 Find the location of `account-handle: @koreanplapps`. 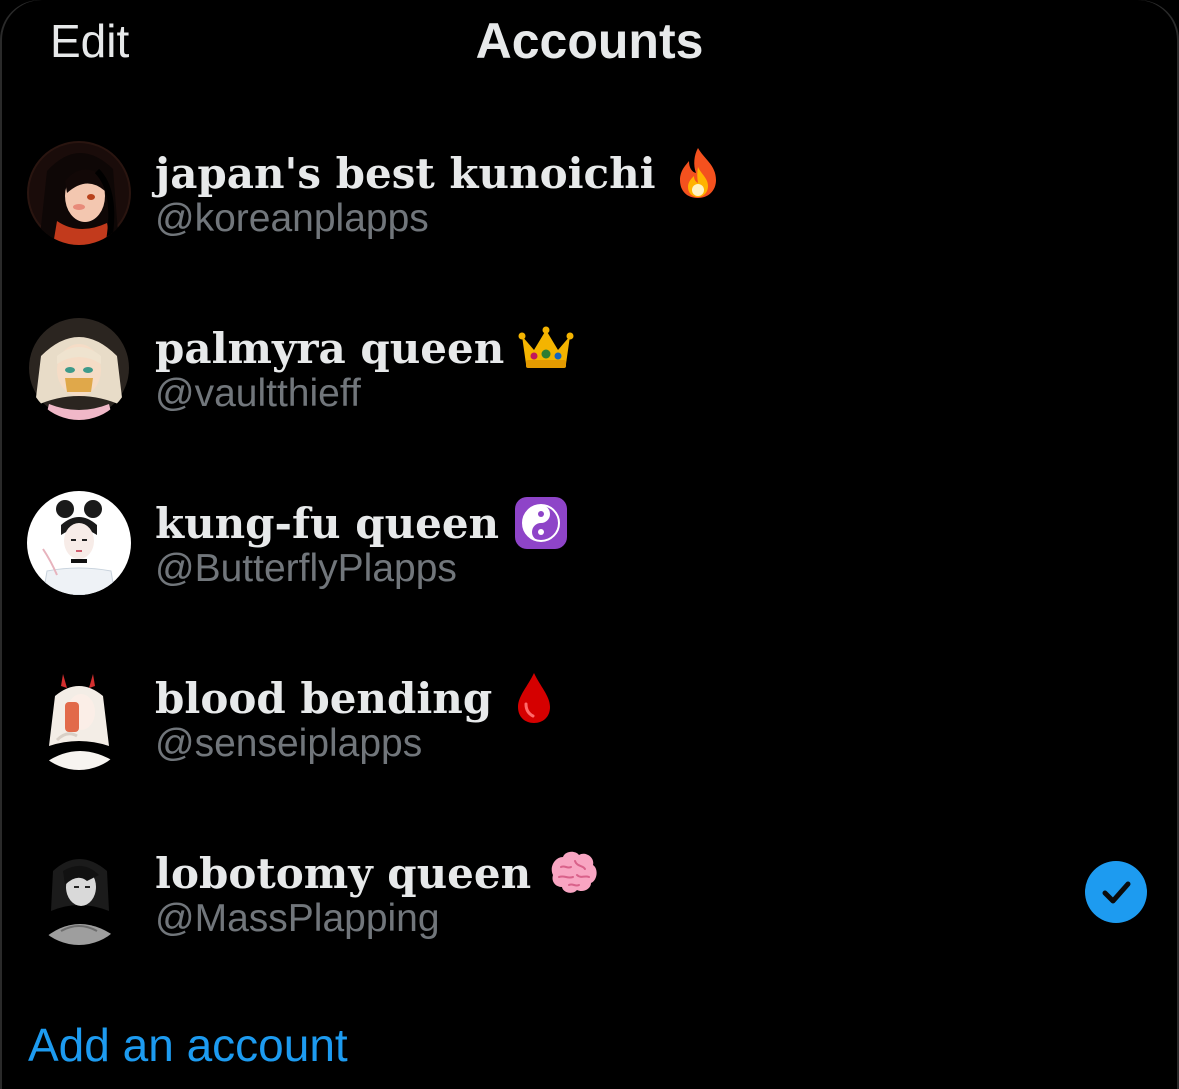

account-handle: @koreanplapps is located at coordinates (292, 218).